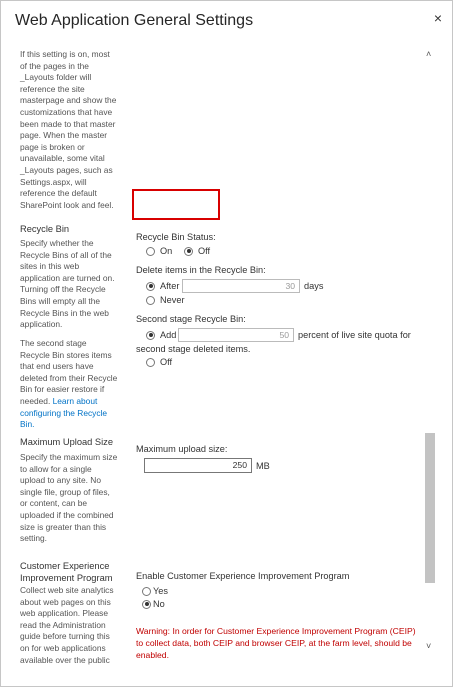  Describe the element at coordinates (66, 572) in the screenshot. I see `ceip-title: Customer Experience Improvement Program` at that location.